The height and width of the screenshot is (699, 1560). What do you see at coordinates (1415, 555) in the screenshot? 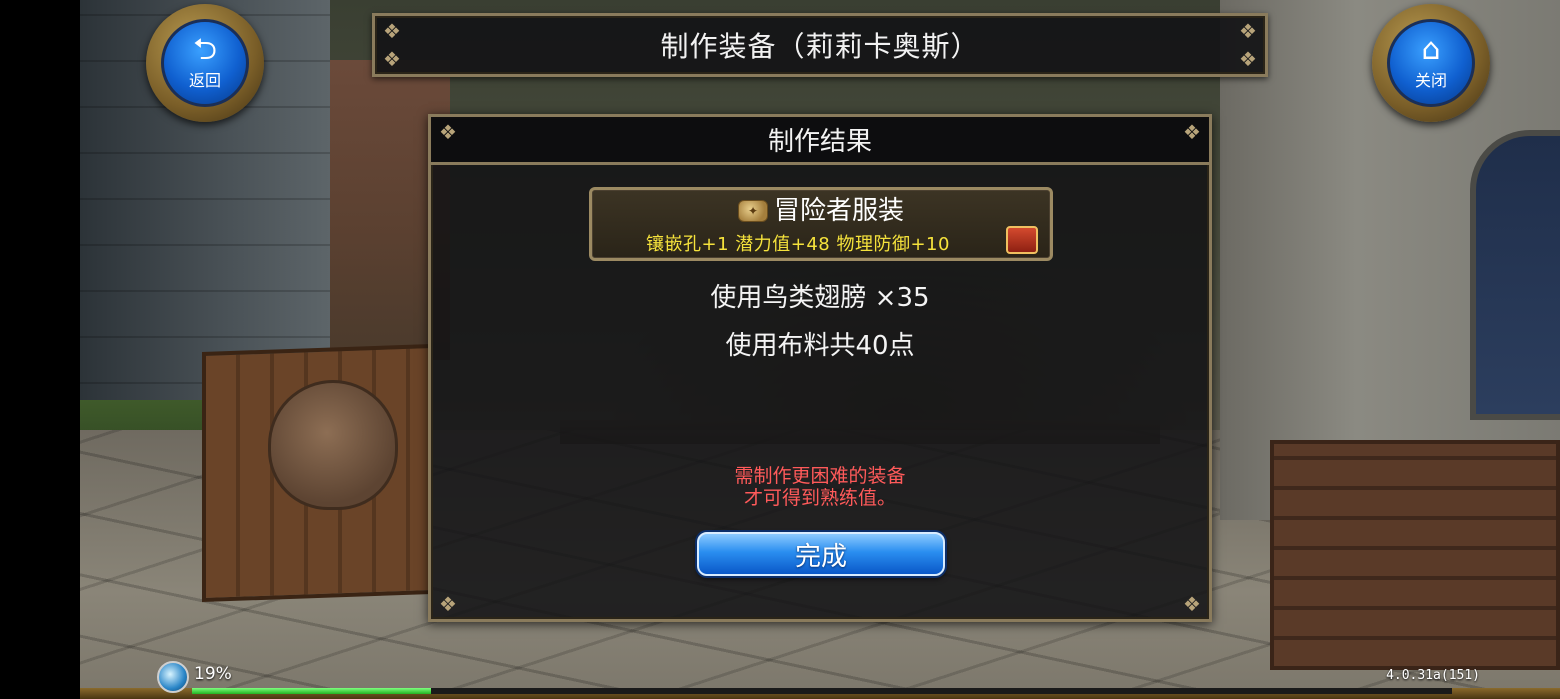
I see `wooden-crate` at bounding box center [1415, 555].